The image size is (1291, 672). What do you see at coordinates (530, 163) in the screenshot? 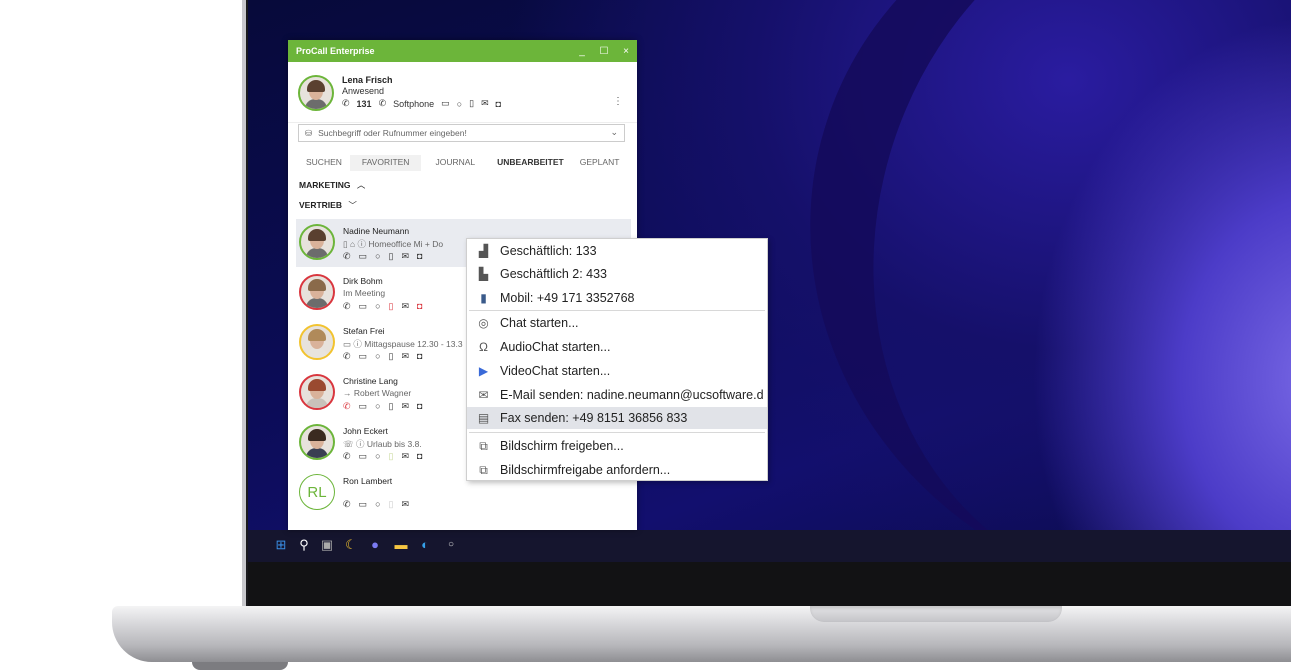
I see `tab-unbearbeitet: UNBEARBEITET` at bounding box center [530, 163].